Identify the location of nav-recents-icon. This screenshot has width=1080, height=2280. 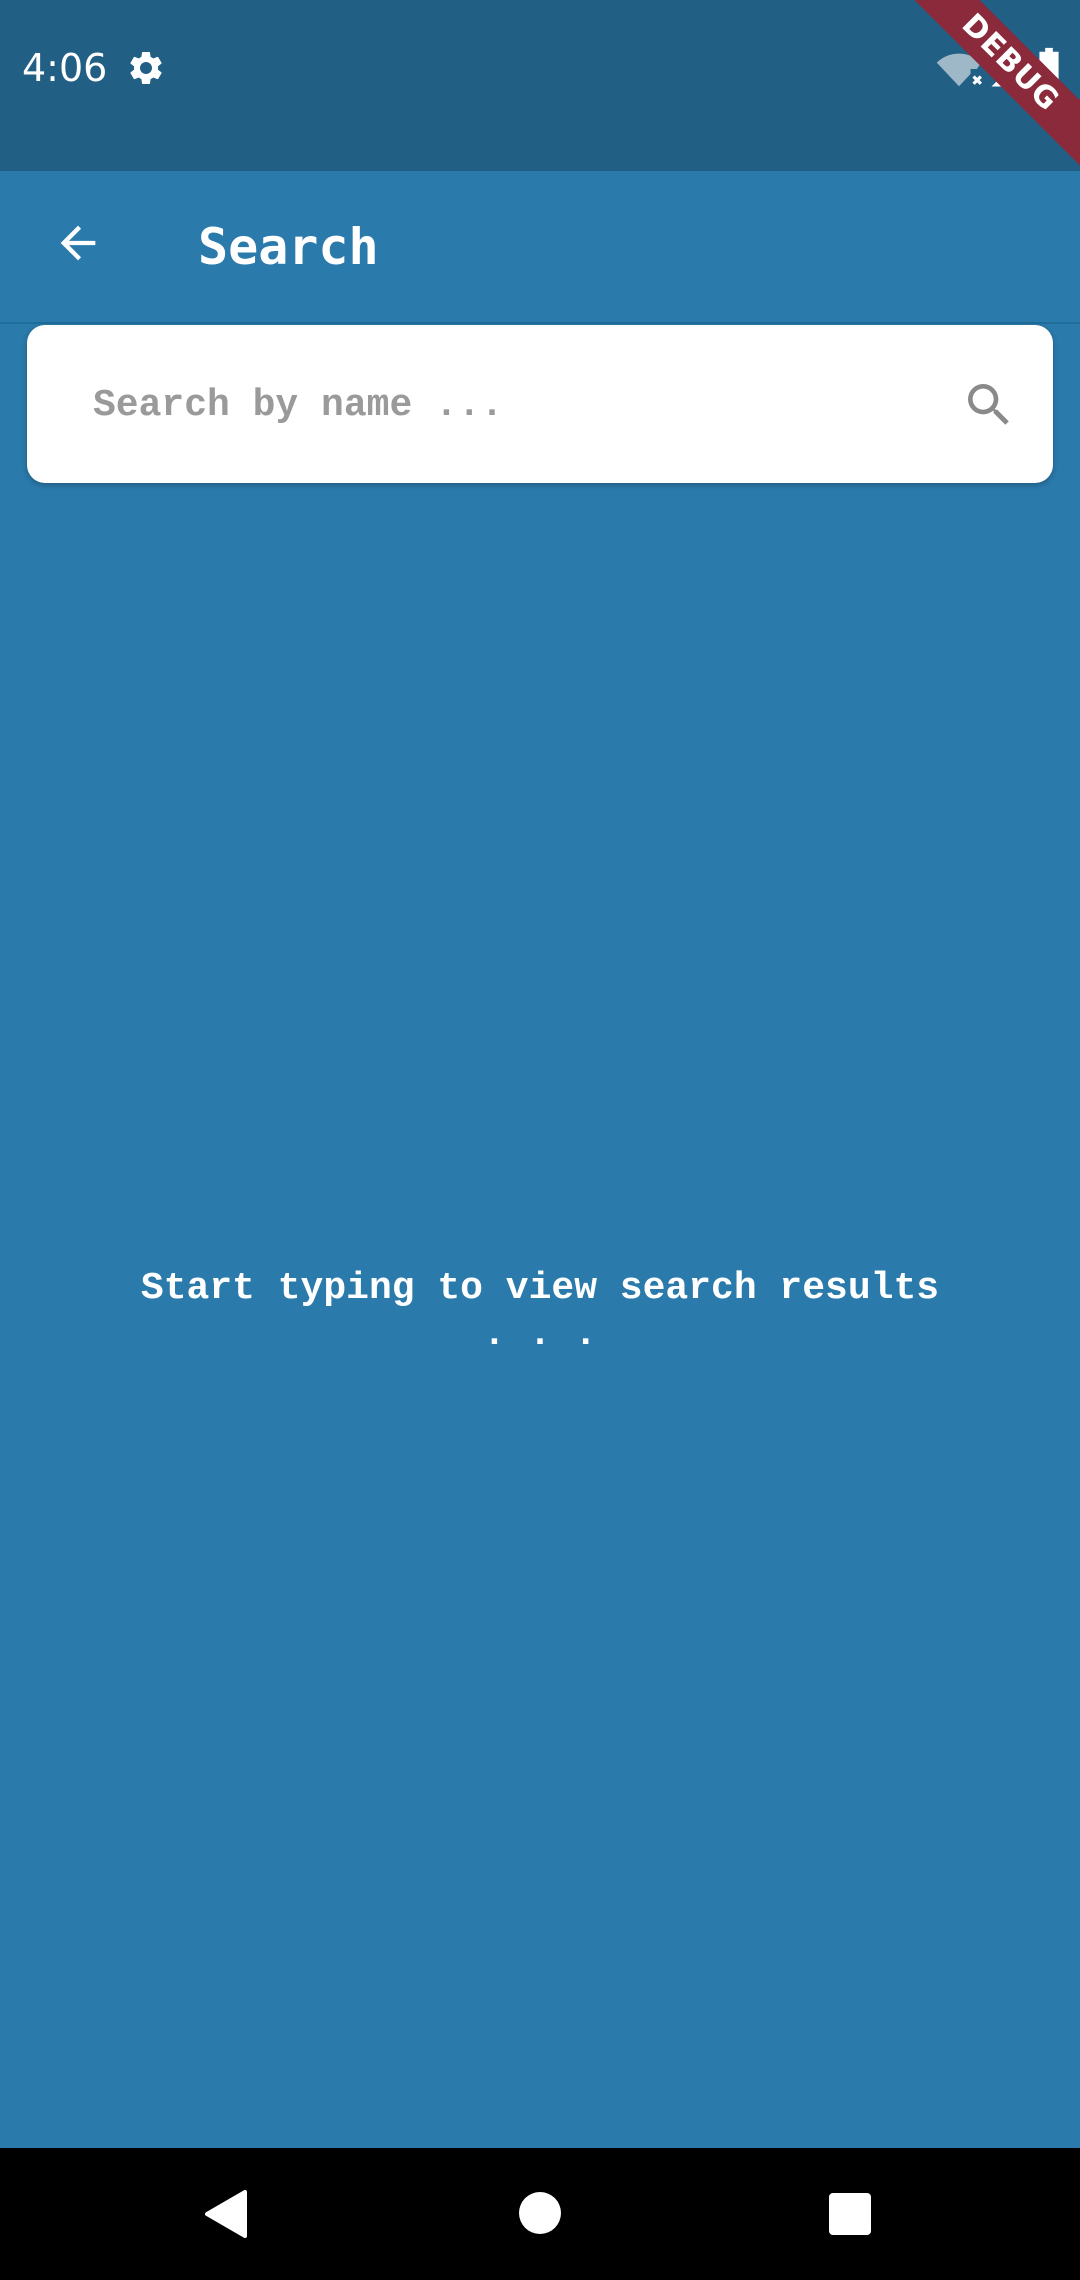
(850, 2214).